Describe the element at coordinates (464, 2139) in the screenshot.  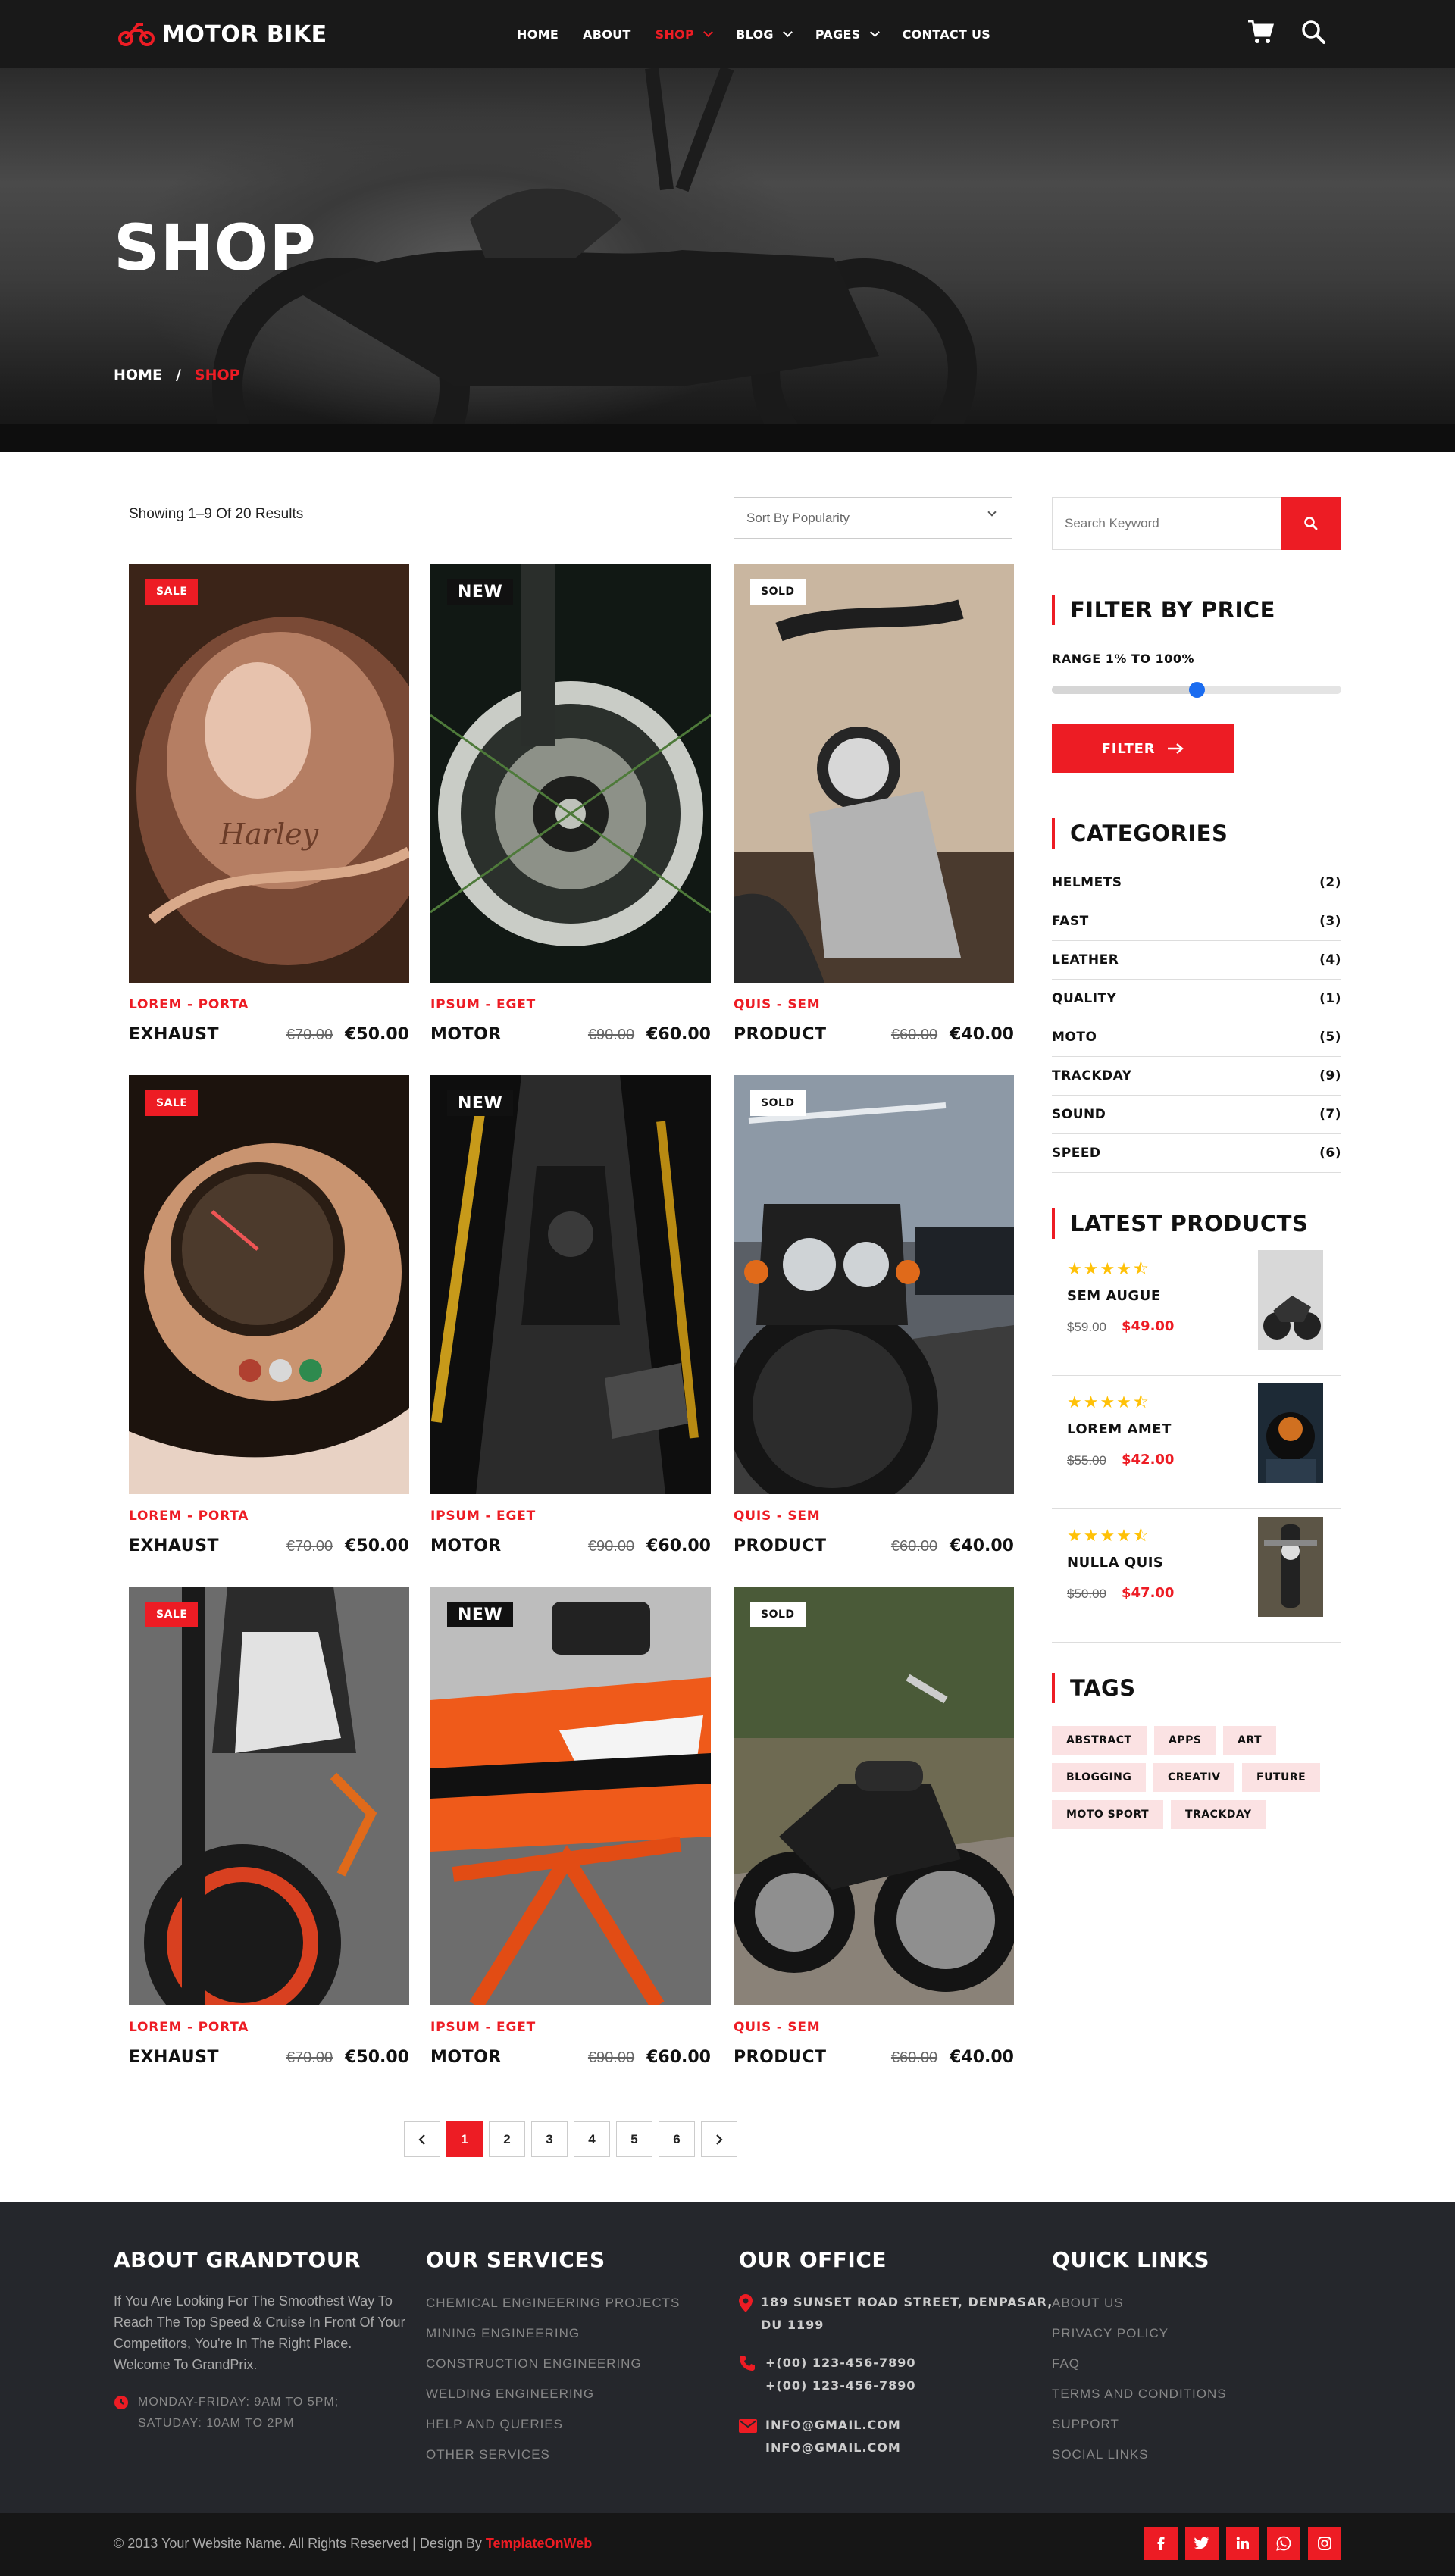
I see `pagination-page: 1` at that location.